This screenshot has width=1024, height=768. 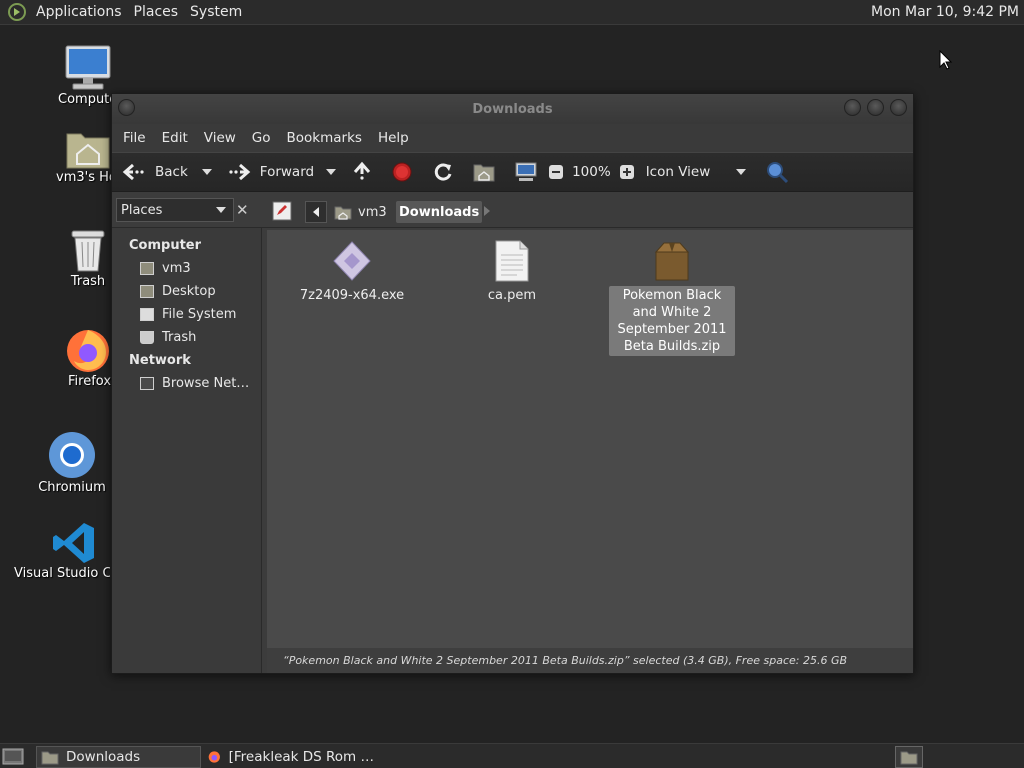 I want to click on reload-icon, so click(x=443, y=172).